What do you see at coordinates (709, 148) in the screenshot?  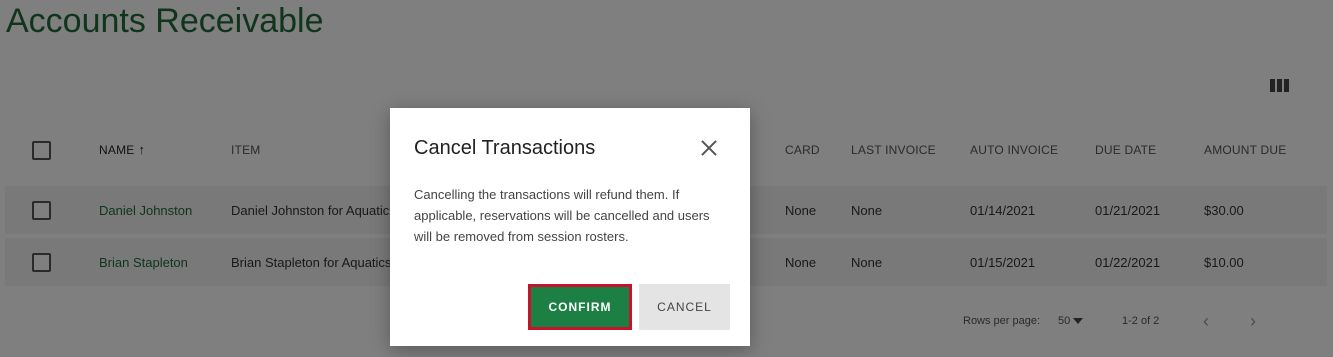 I see `close-icon` at bounding box center [709, 148].